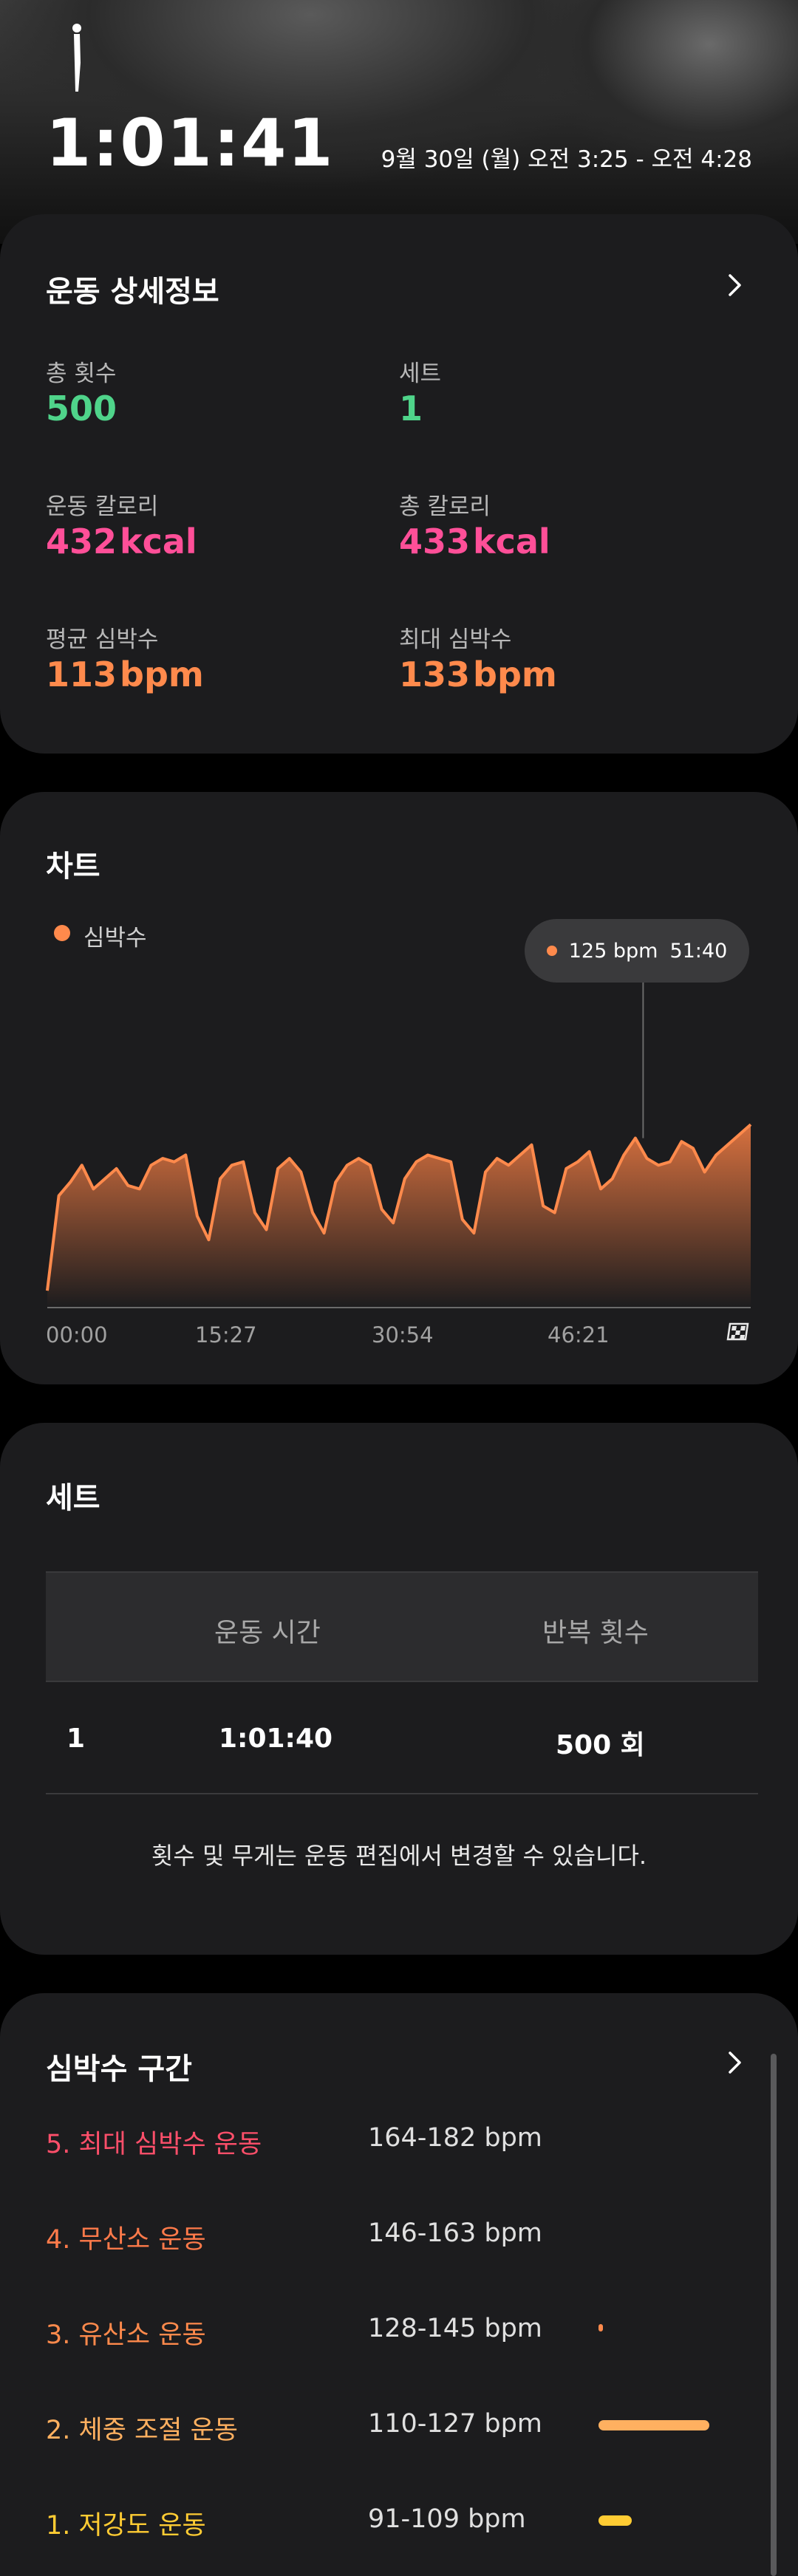  What do you see at coordinates (62, 933) in the screenshot?
I see `heart-rate-legend-dot` at bounding box center [62, 933].